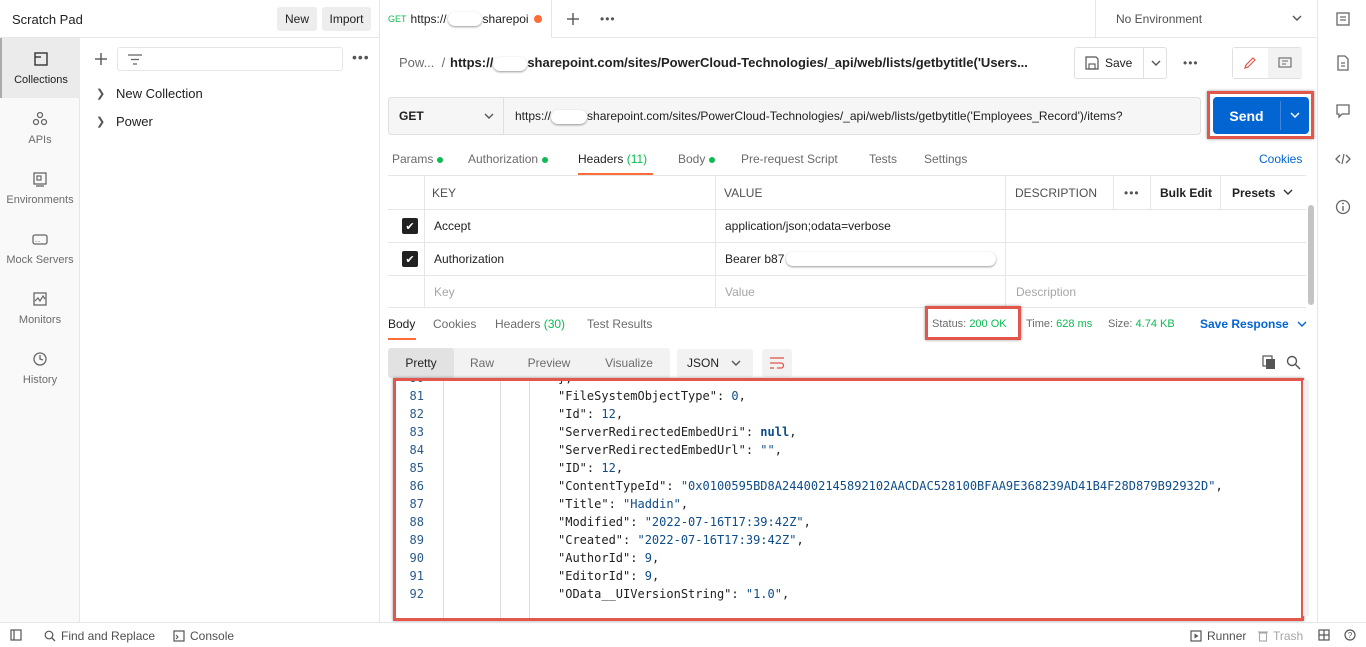  What do you see at coordinates (629, 363) in the screenshot?
I see `view-tab-visualize: Visualize` at bounding box center [629, 363].